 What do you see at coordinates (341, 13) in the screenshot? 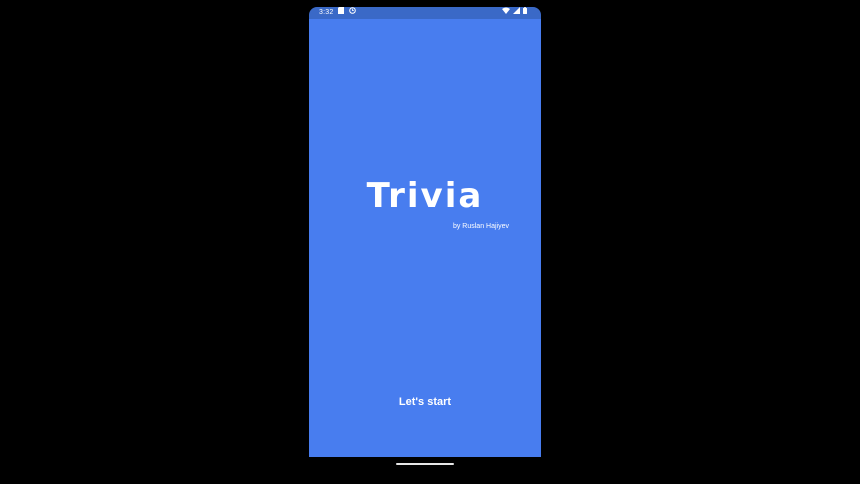
I see `sd-card-icon` at bounding box center [341, 13].